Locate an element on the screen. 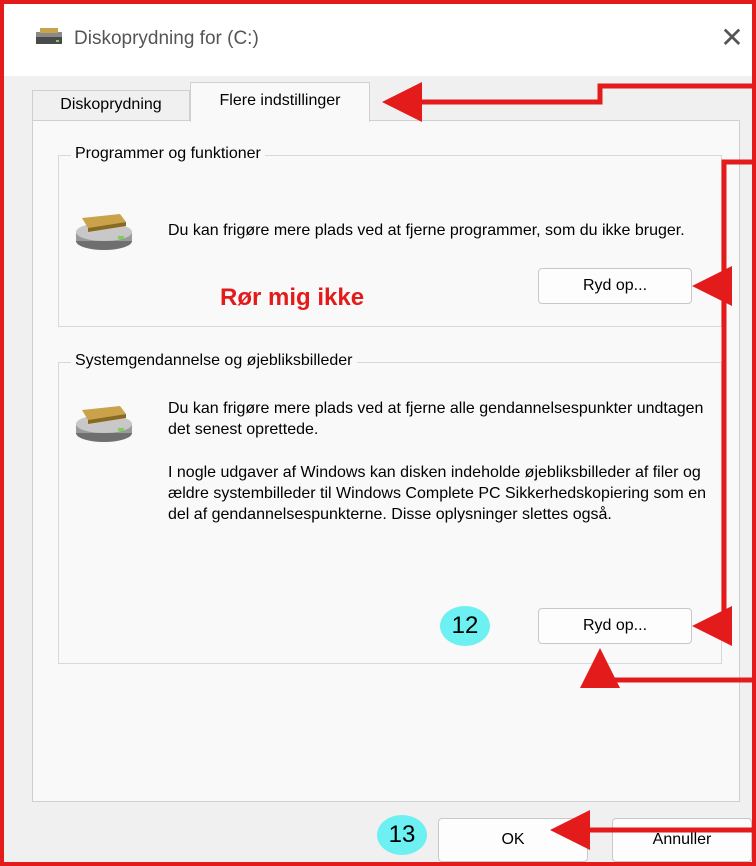  cancel-button: Annuller is located at coordinates (682, 840).